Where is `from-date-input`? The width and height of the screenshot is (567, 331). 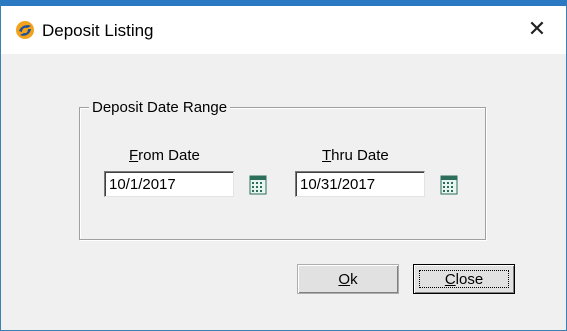
from-date-input is located at coordinates (169, 184).